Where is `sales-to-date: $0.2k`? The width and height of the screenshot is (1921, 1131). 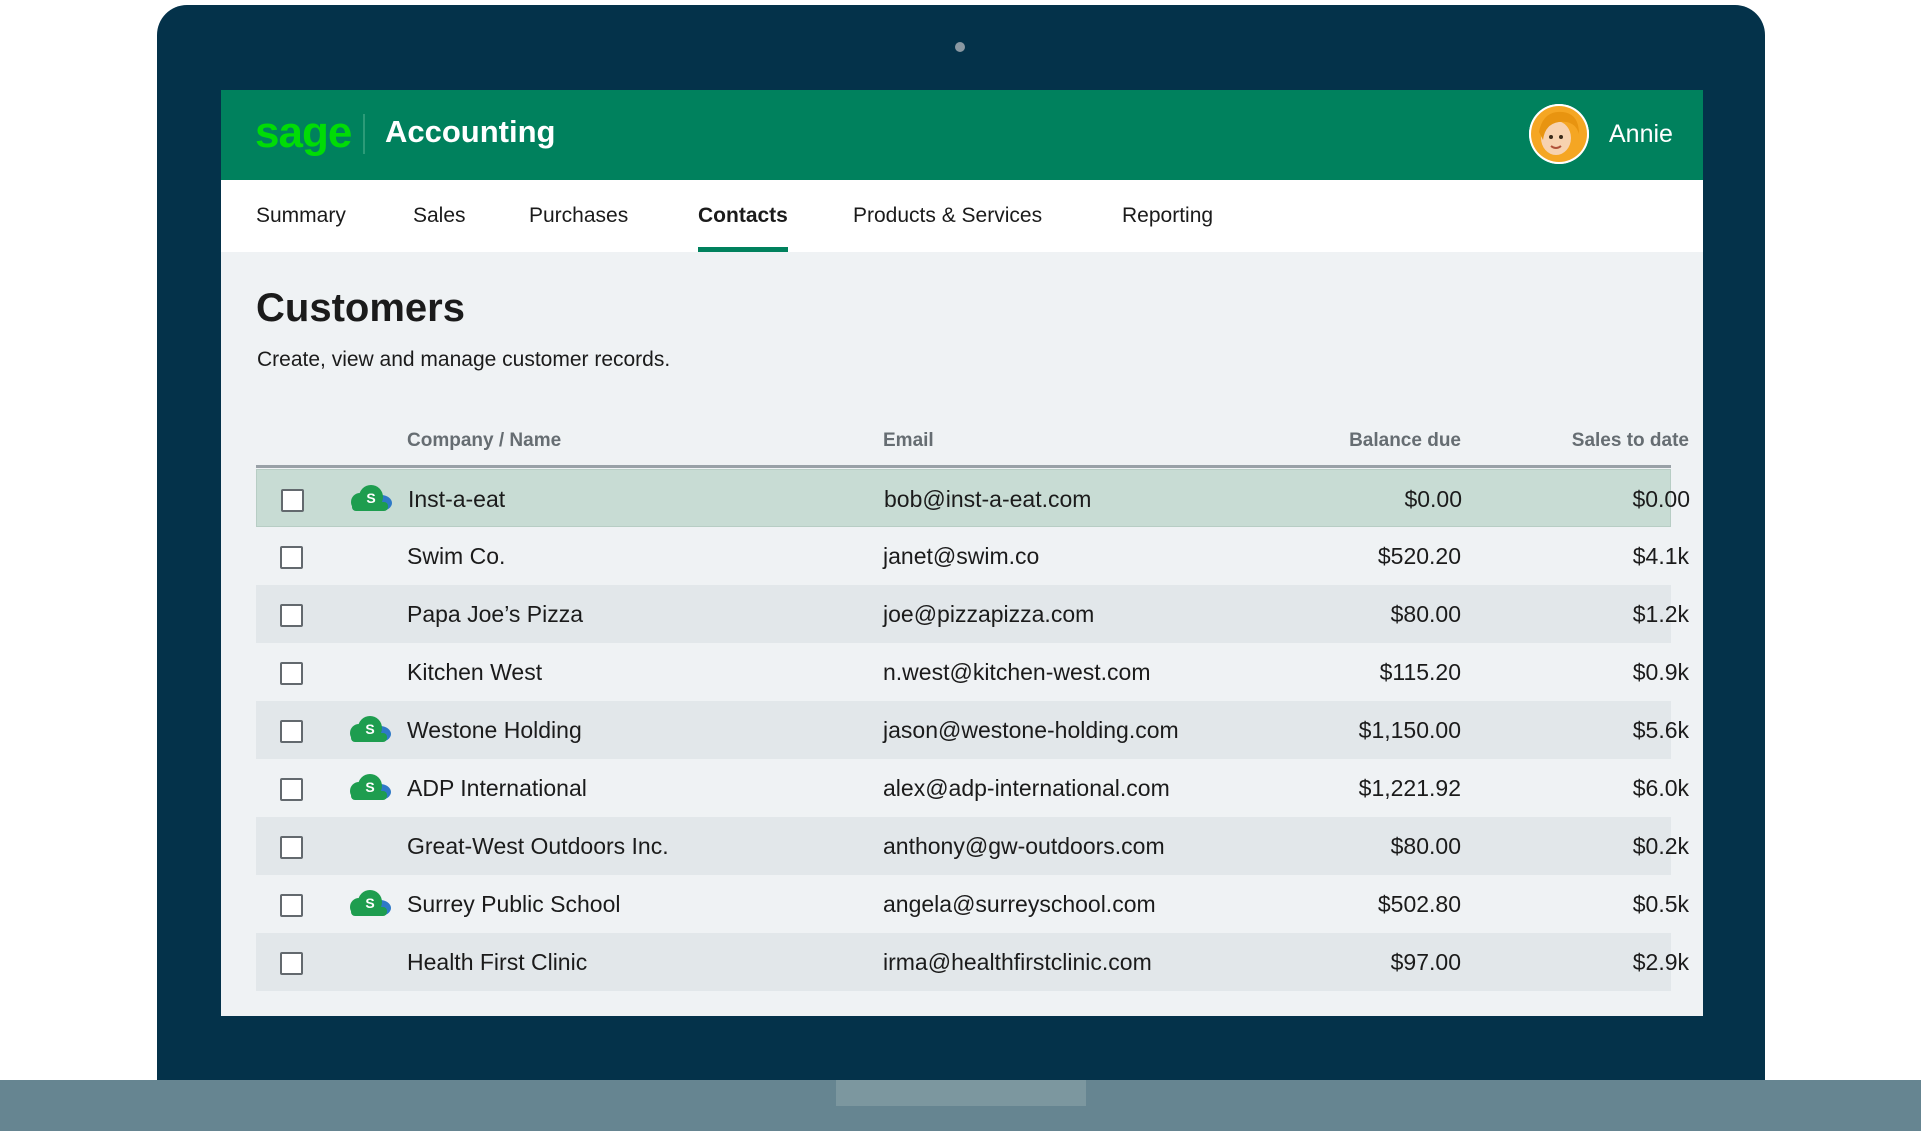
sales-to-date: $0.2k is located at coordinates (1660, 846).